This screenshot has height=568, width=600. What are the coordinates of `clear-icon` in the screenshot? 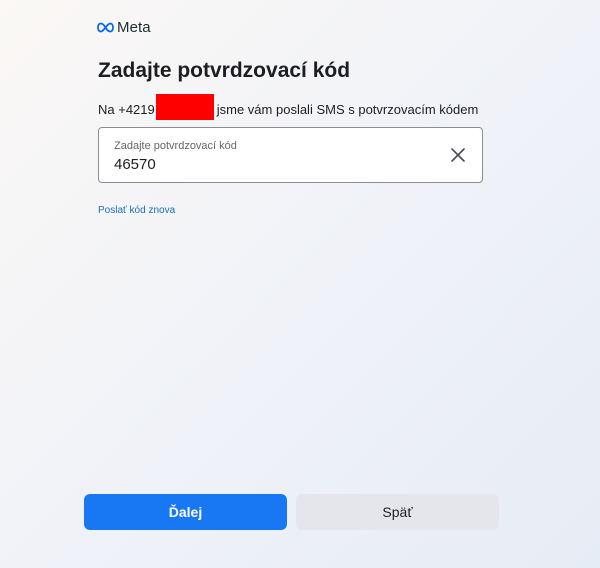 It's located at (458, 155).